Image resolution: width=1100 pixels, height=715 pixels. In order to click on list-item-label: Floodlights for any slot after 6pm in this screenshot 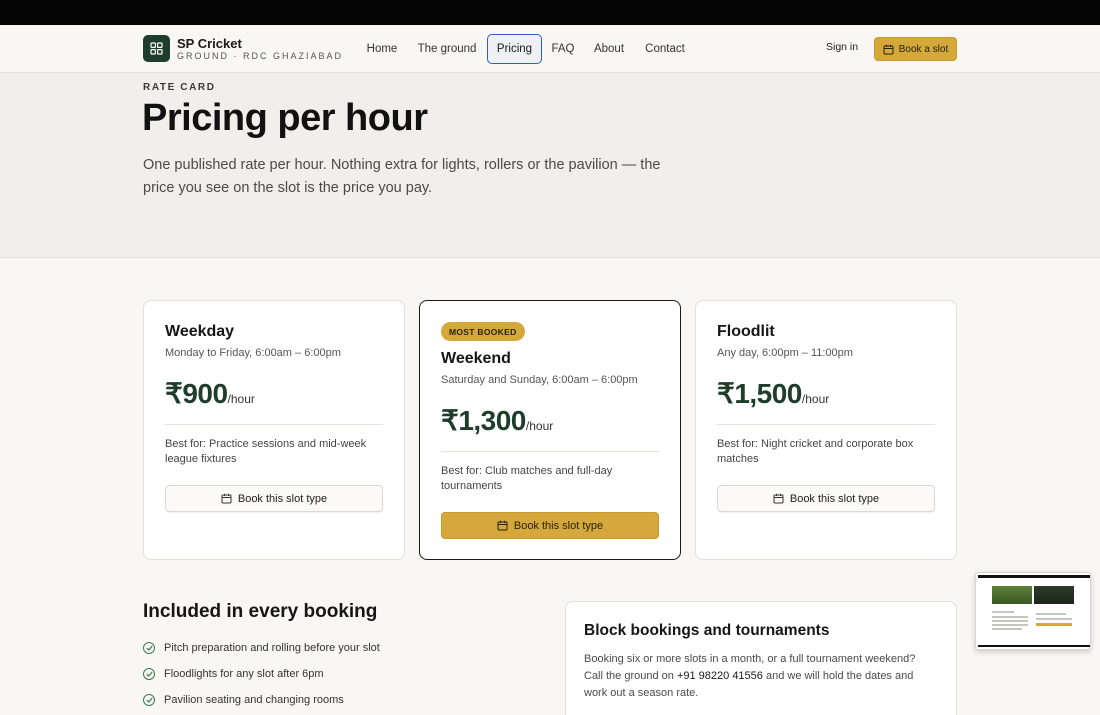, I will do `click(244, 674)`.